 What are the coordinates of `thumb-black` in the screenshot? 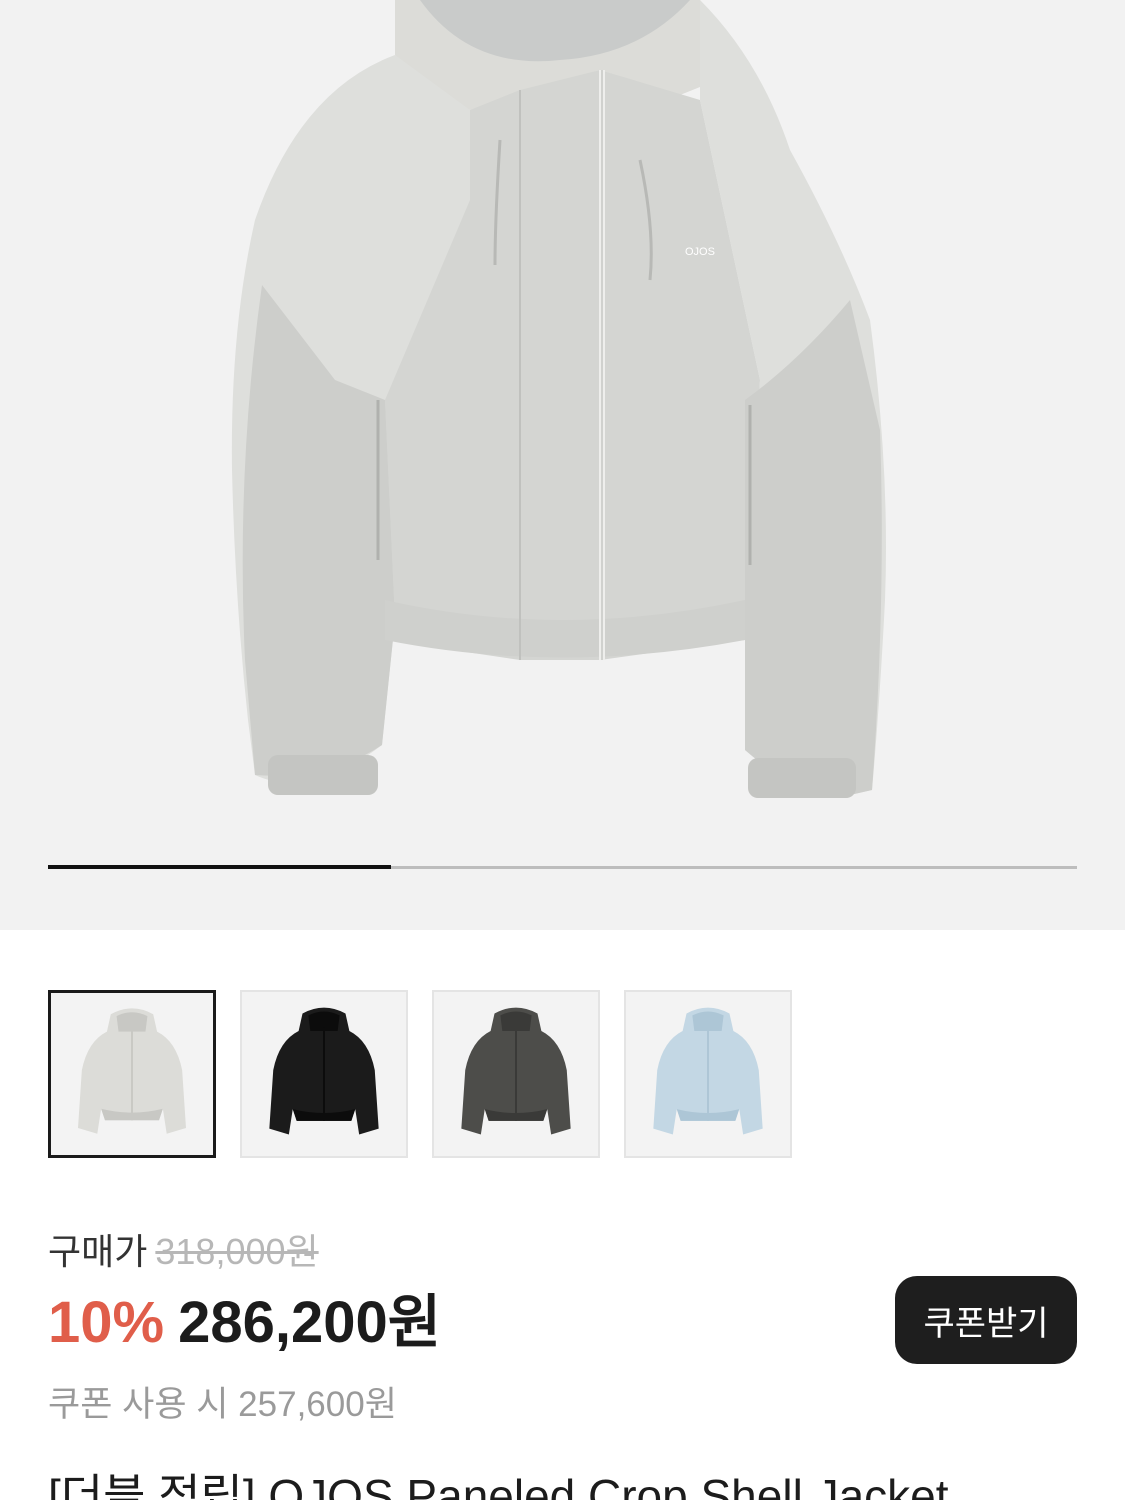 It's located at (324, 1074).